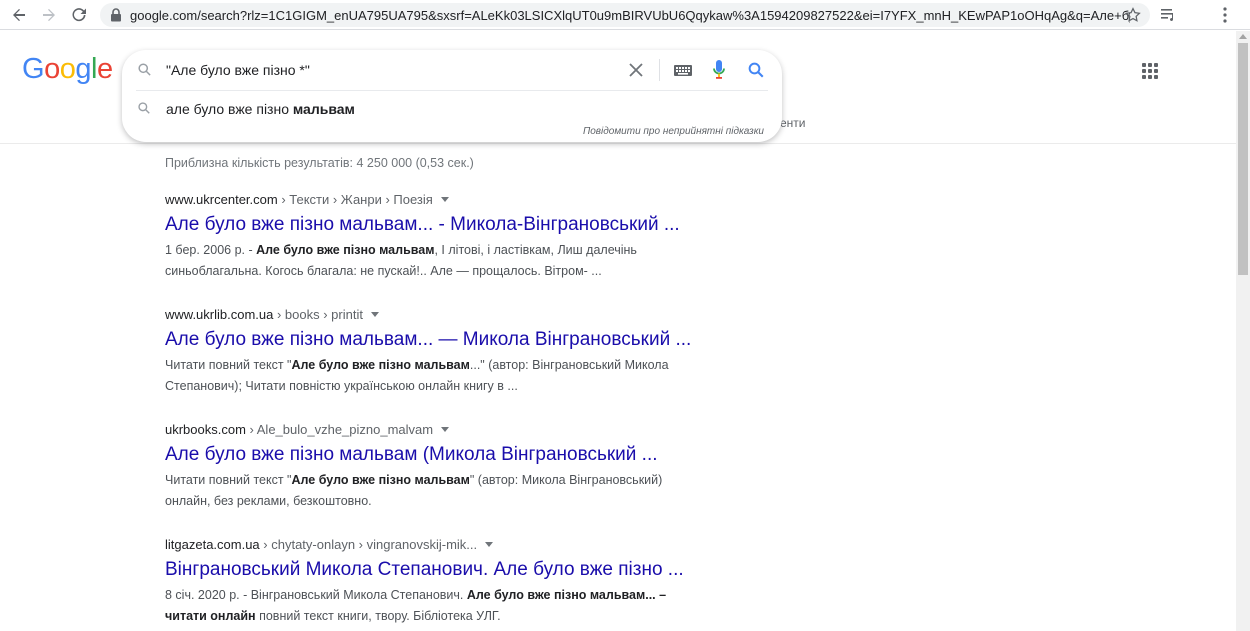 This screenshot has width=1250, height=631. I want to click on result-domain: ukrbooks.com, so click(205, 429).